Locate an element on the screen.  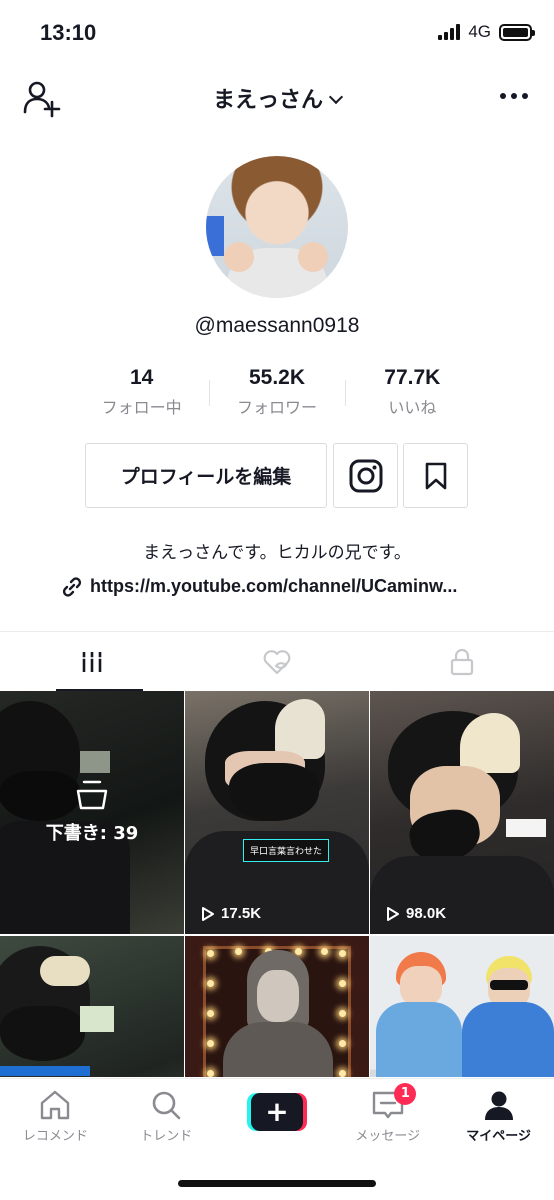
account-switcher: まえっさん is located at coordinates (277, 98).